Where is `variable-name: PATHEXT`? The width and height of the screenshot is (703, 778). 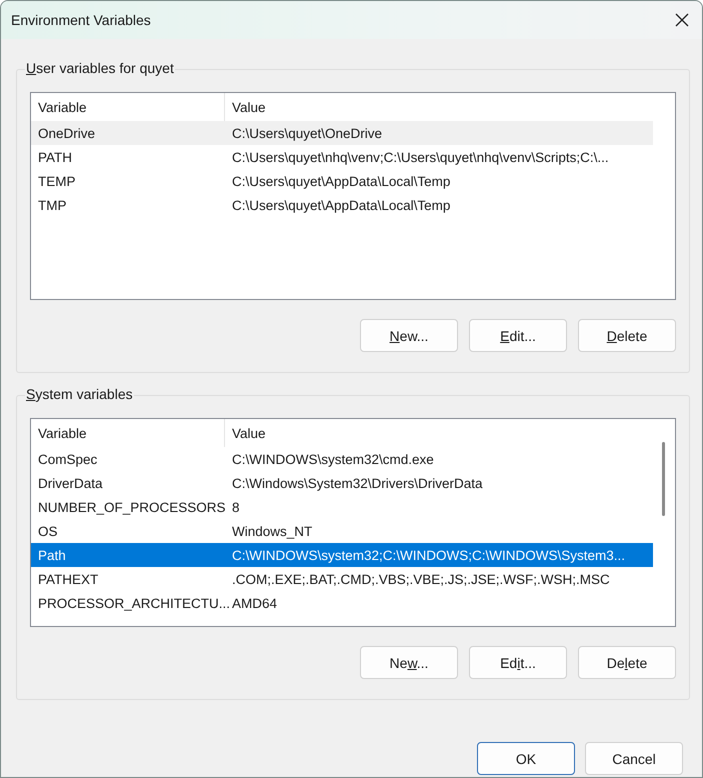
variable-name: PATHEXT is located at coordinates (67, 579).